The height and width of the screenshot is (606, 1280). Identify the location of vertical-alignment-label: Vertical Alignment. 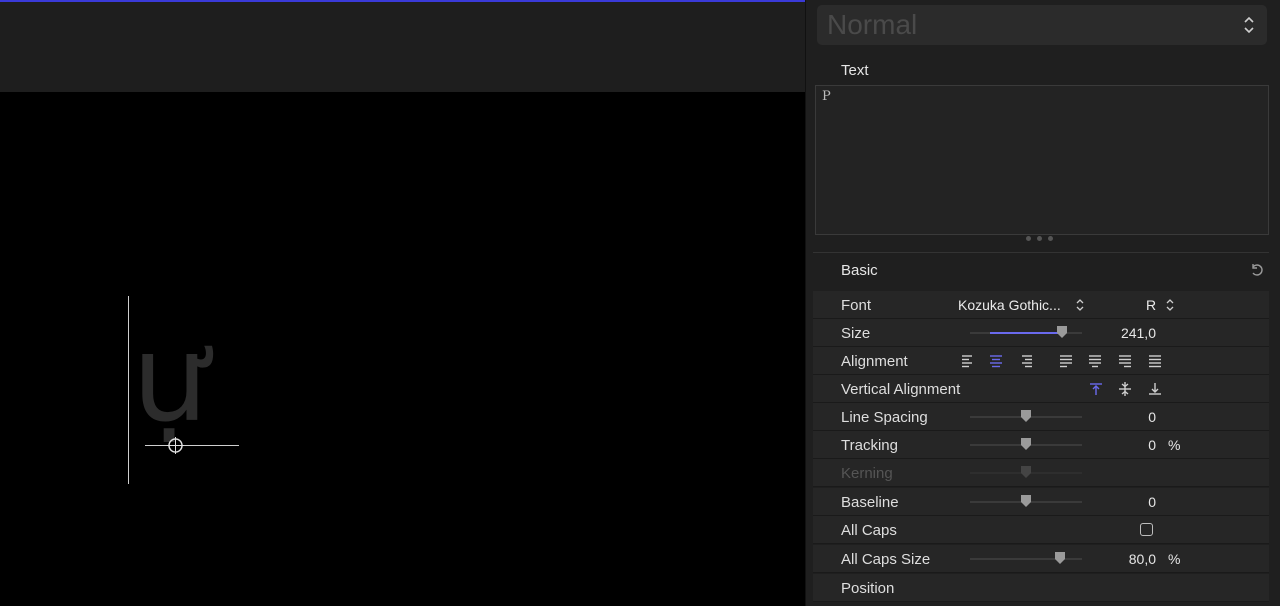
(901, 389).